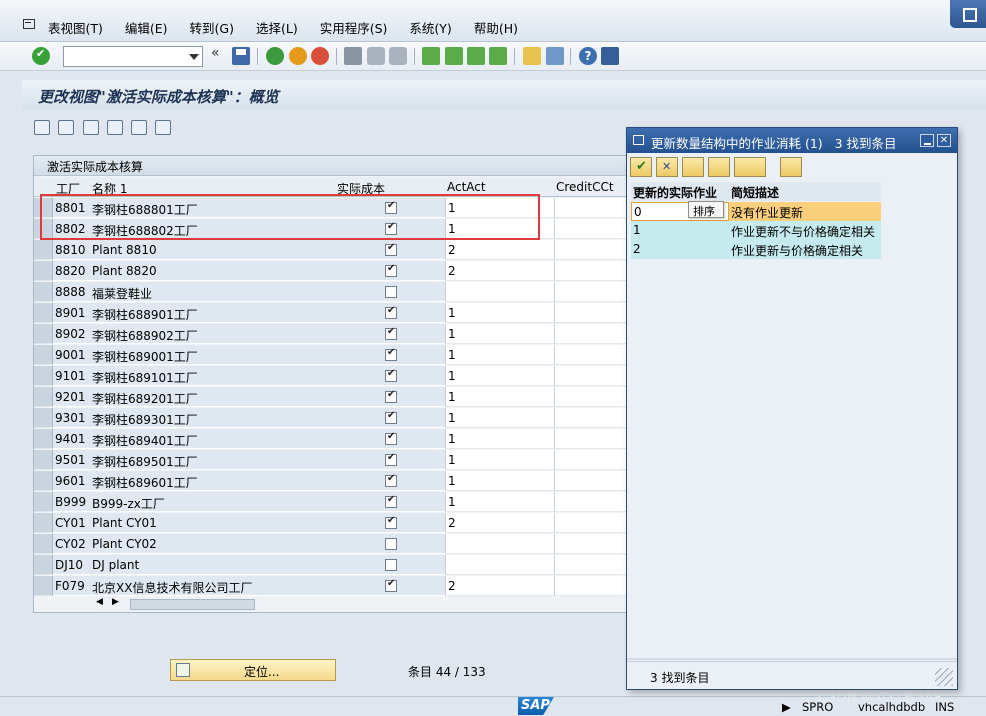  What do you see at coordinates (320, 56) in the screenshot?
I see `cancel-icon` at bounding box center [320, 56].